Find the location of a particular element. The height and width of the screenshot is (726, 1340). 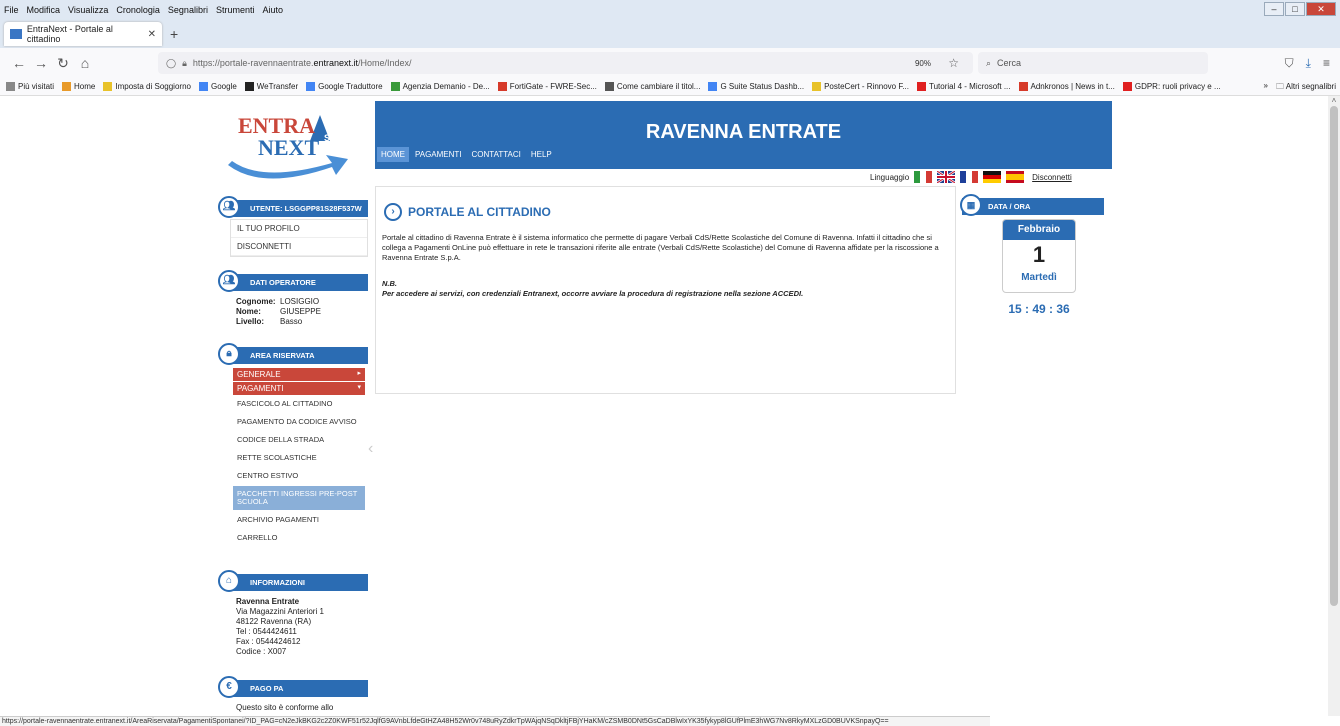

sidebar-item-pagamento-avviso: PAGAMENTO DA CODICE AVVISO is located at coordinates (299, 422).